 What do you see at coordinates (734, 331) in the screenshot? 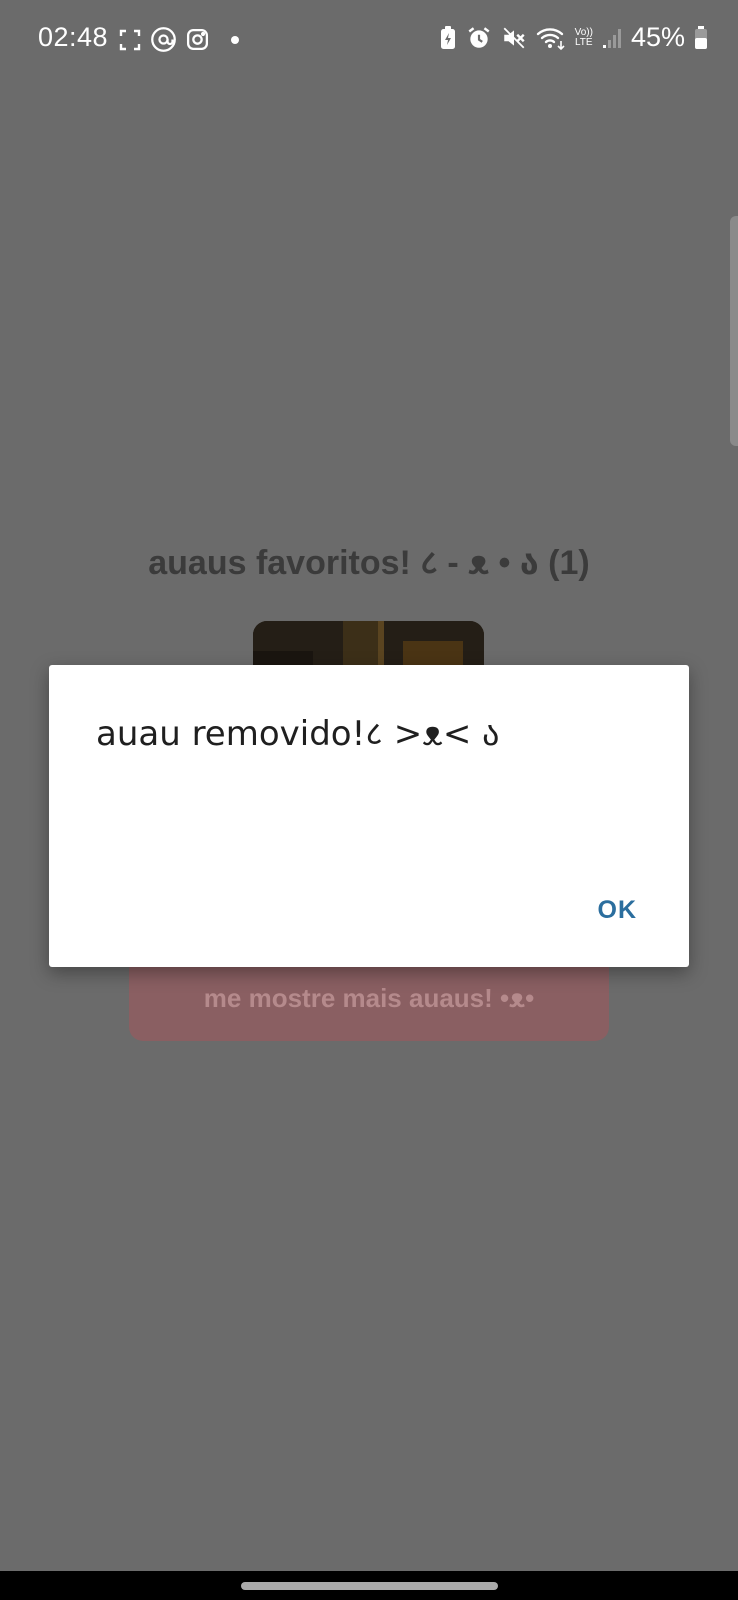
I see `scroll-indicator` at bounding box center [734, 331].